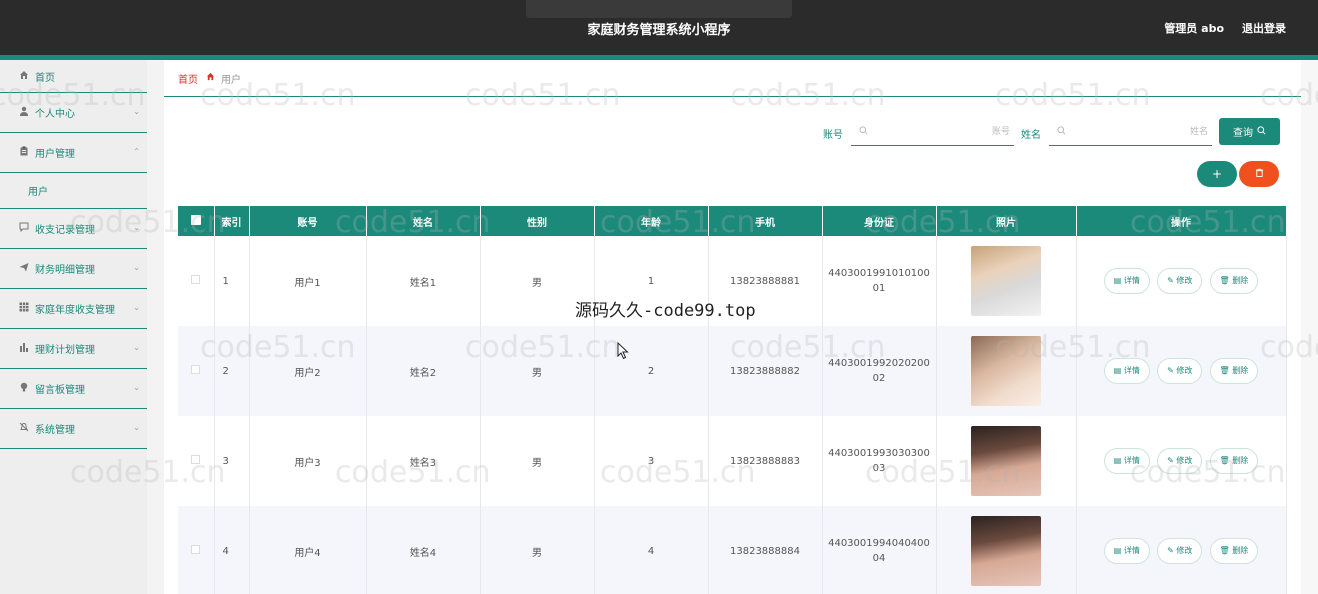 This screenshot has width=1318, height=594. Describe the element at coordinates (38, 192) in the screenshot. I see `sidebar-subitem-label: 用户` at that location.